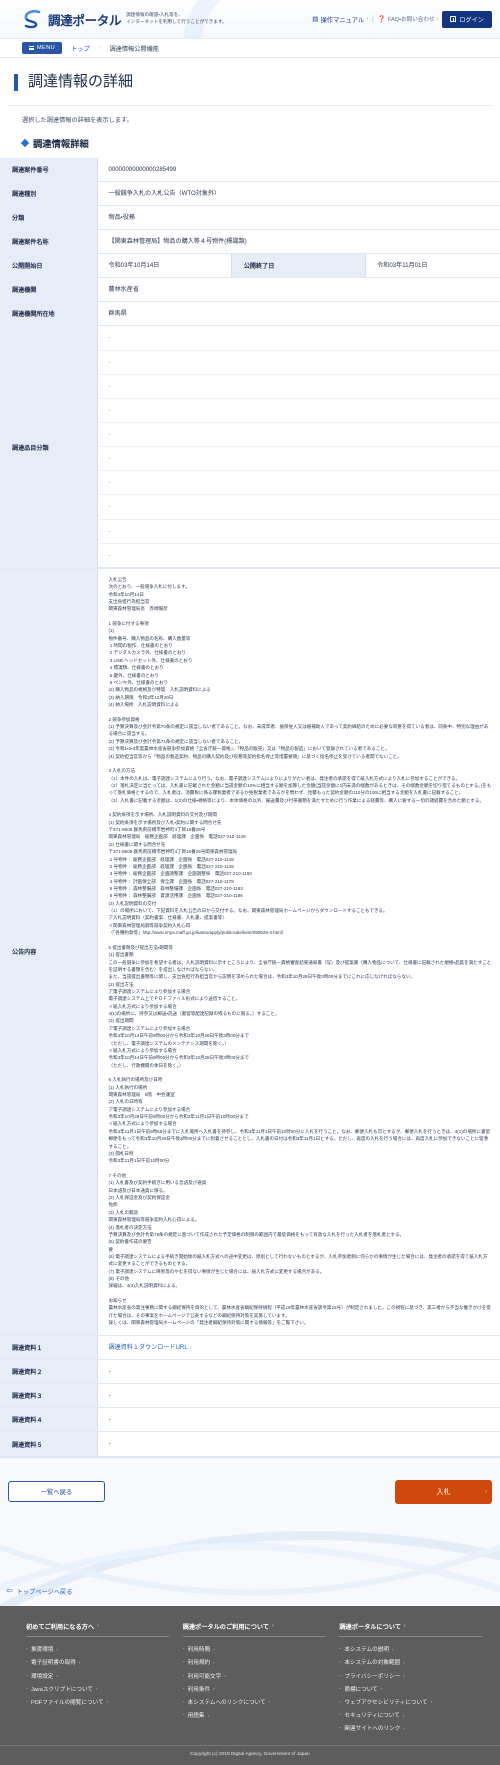 This screenshot has height=1765, width=500. I want to click on footer-link: Javaスクリプトについて›, so click(97, 1688).